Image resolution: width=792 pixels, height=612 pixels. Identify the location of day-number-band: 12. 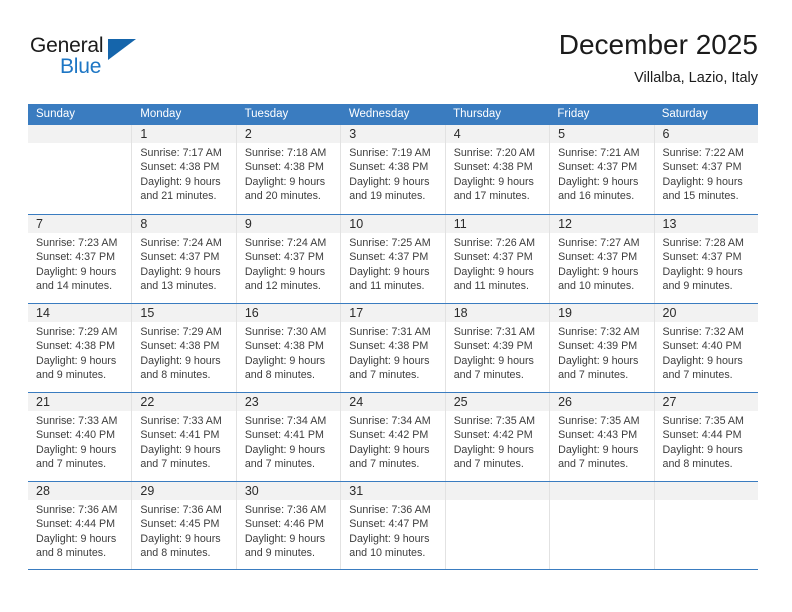
(602, 224).